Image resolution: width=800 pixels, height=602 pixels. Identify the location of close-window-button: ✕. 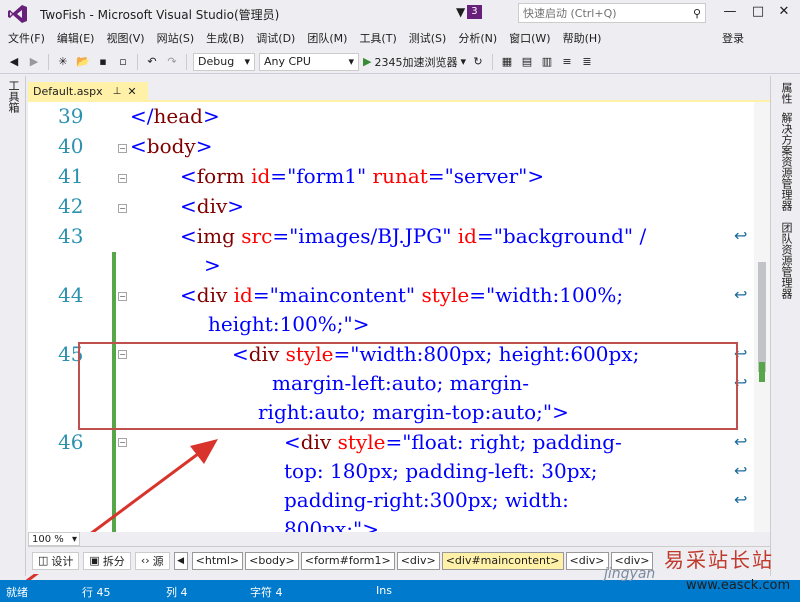
(784, 13).